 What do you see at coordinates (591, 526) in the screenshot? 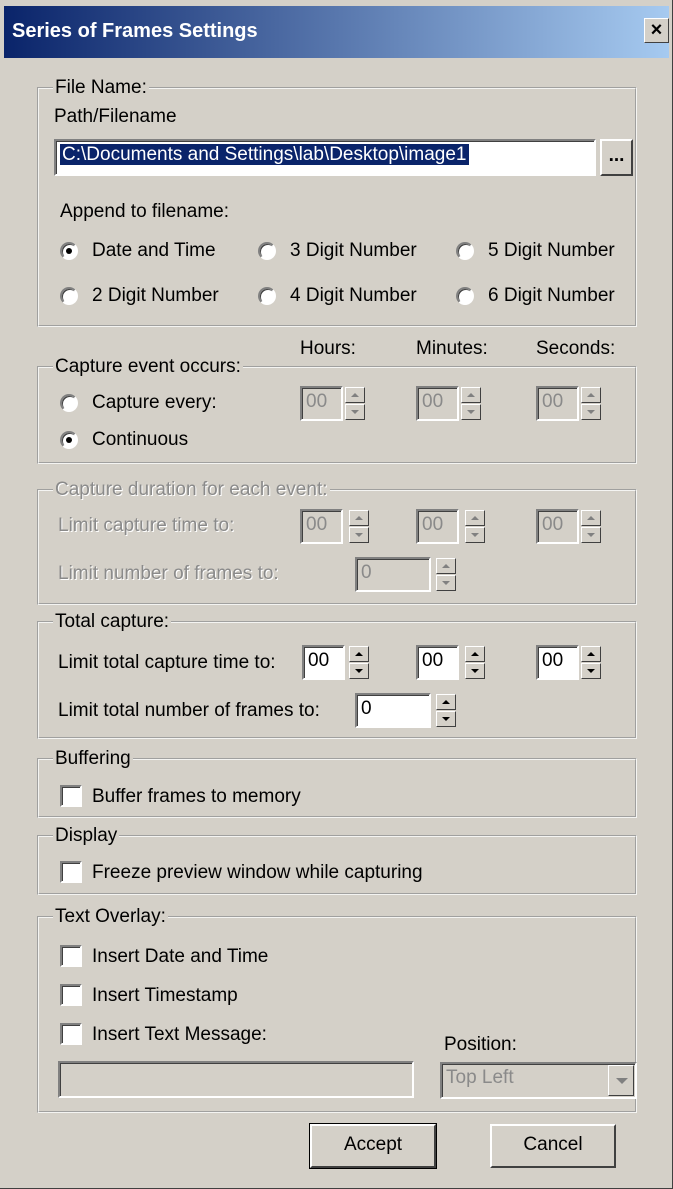
I see `duration-seconds-spinner` at bounding box center [591, 526].